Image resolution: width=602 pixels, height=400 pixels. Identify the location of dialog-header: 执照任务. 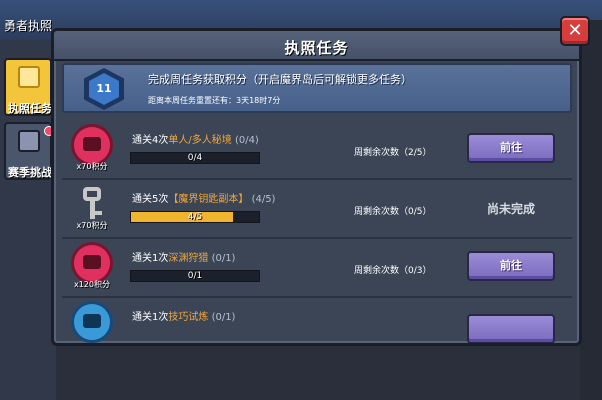
(316, 46).